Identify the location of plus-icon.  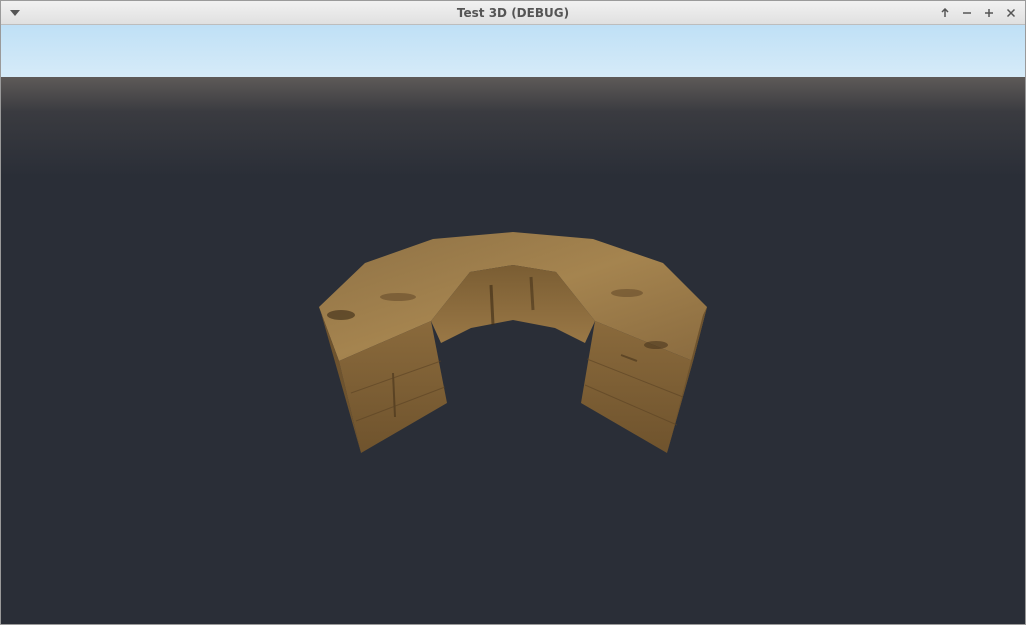
(989, 13).